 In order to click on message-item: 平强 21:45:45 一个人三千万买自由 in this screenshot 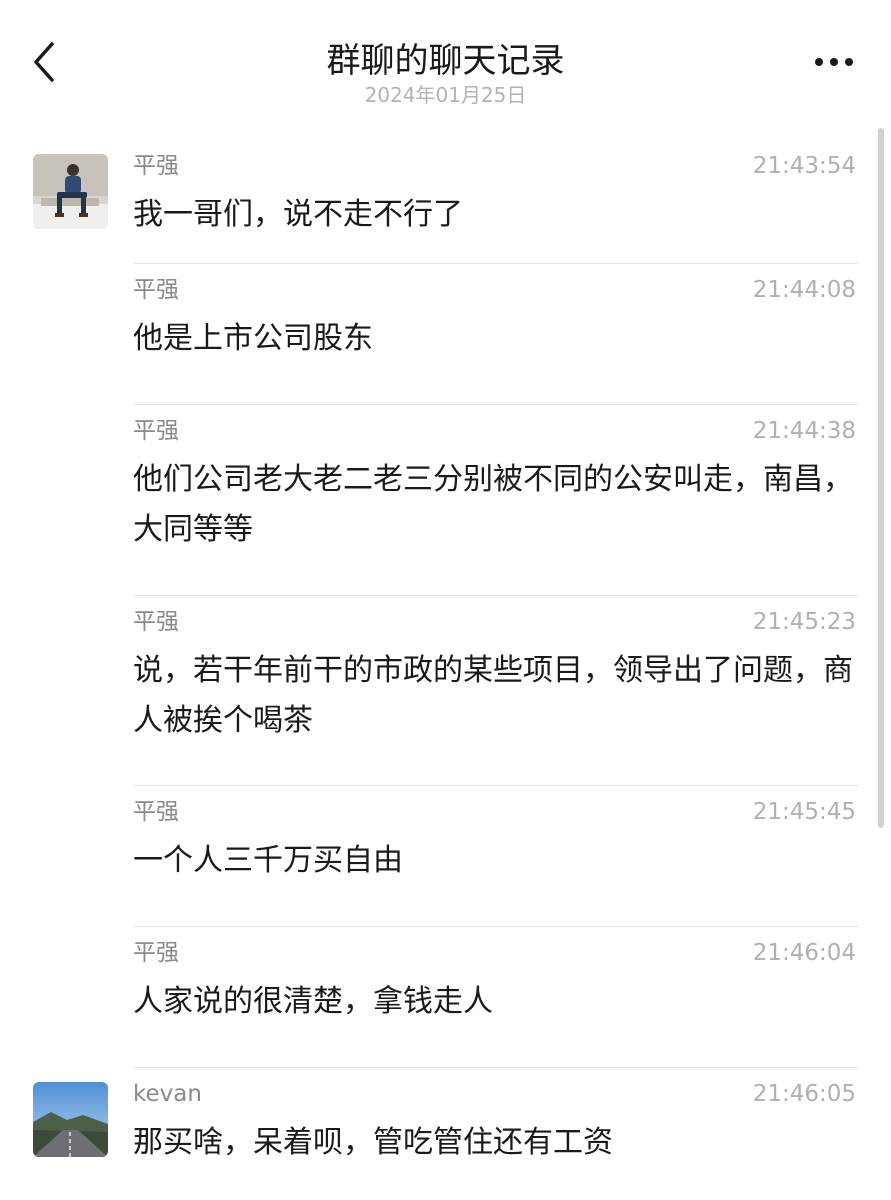, I will do `click(445, 856)`.